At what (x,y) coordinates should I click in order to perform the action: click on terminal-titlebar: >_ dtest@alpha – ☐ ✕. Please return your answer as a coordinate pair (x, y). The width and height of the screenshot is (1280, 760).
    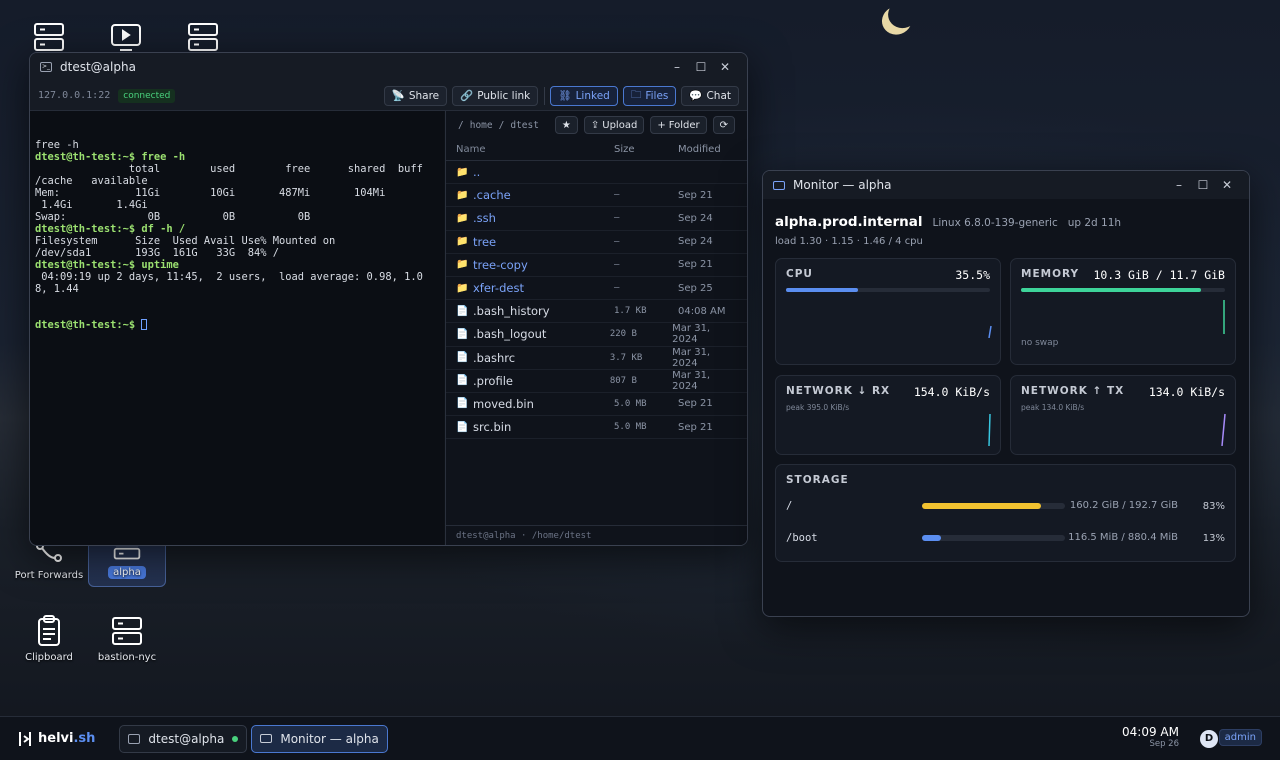
    Looking at the image, I should click on (388, 67).